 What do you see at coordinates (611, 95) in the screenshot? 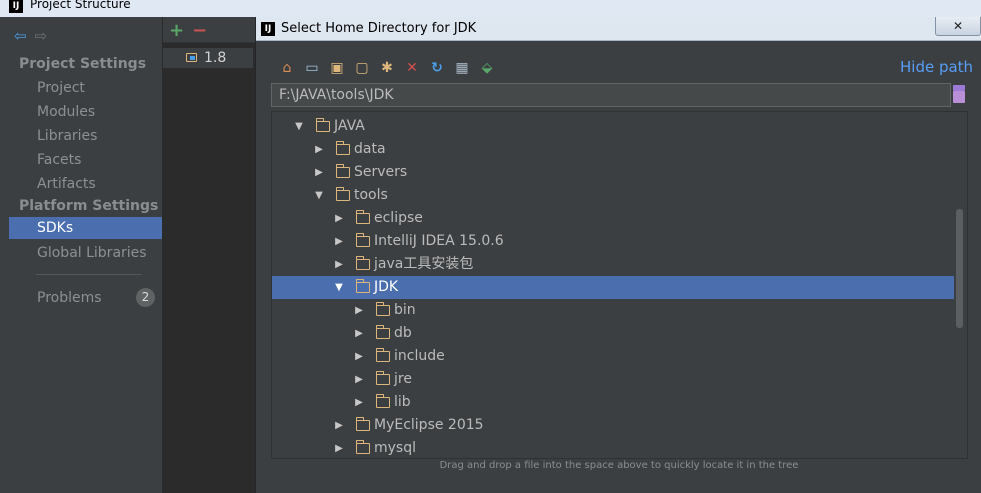
I see `path-input: F:\JAVA\tools\JDK` at bounding box center [611, 95].